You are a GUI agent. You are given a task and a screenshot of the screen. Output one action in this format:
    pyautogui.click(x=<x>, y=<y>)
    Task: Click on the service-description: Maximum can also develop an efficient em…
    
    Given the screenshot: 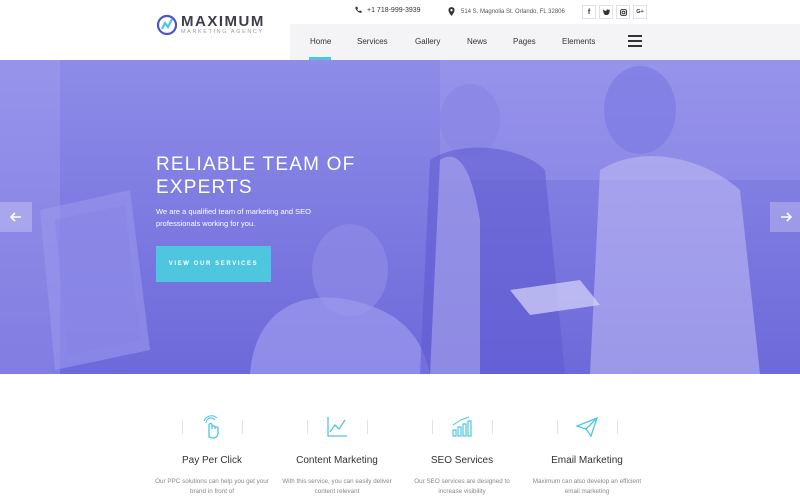 What is the action you would take?
    pyautogui.click(x=587, y=486)
    